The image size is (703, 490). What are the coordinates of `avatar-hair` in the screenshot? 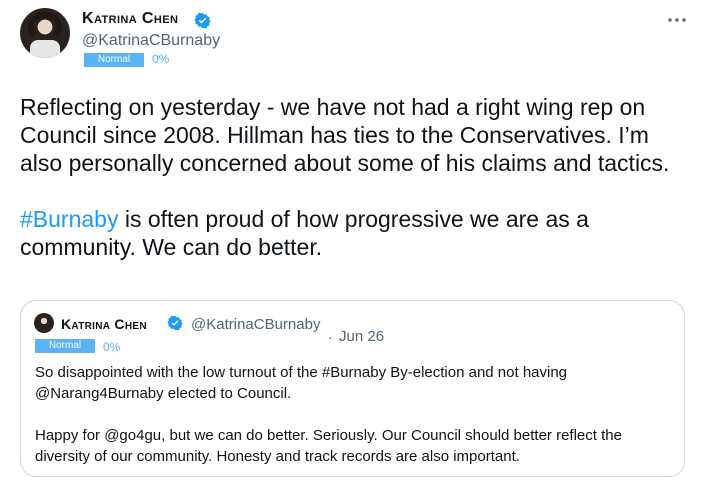 It's located at (45, 27).